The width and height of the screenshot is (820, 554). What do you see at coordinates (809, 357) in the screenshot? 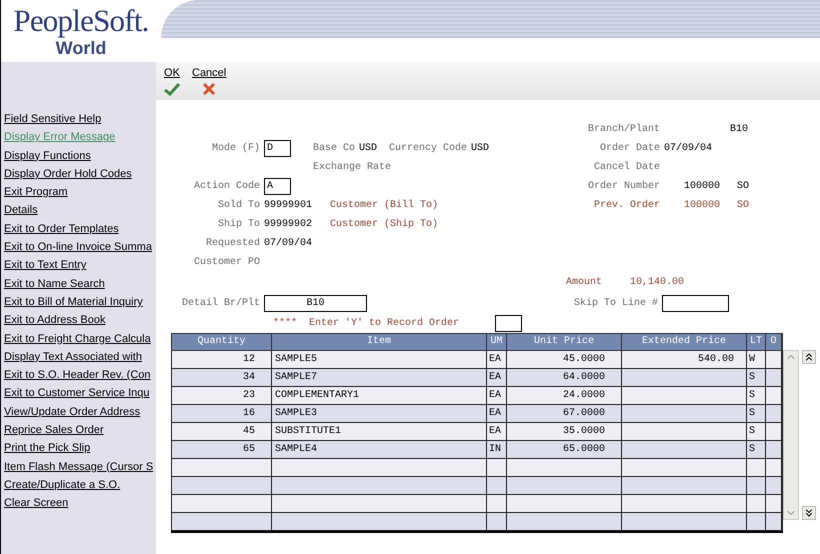
I see `page-up-icon` at bounding box center [809, 357].